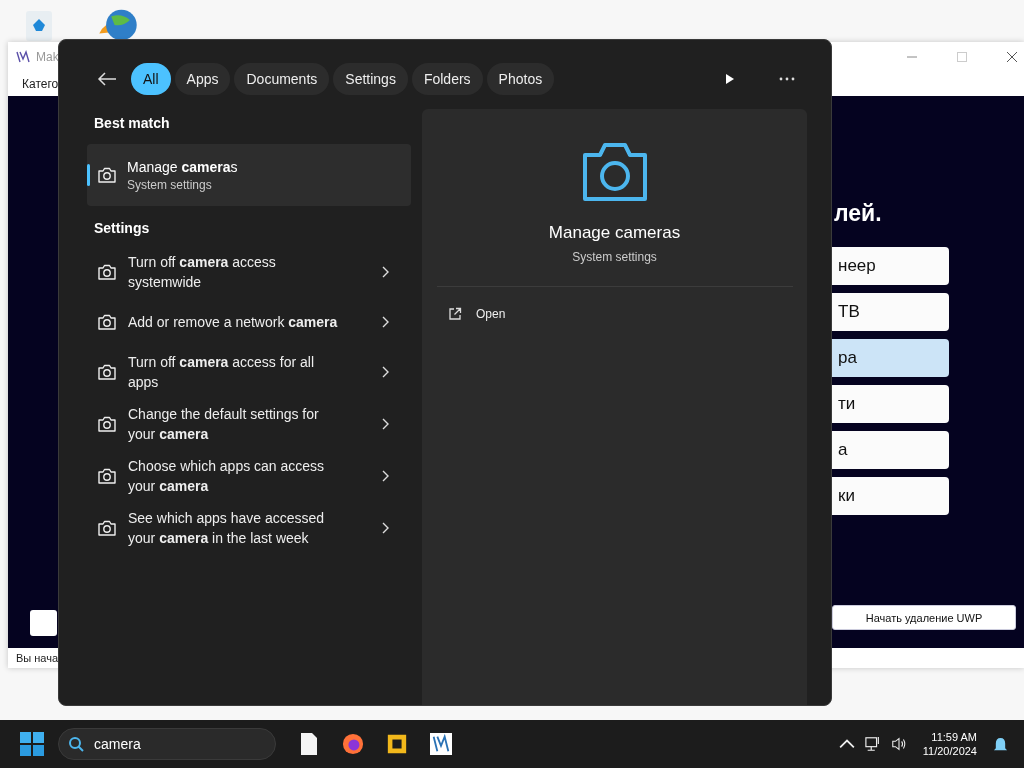  What do you see at coordinates (37, 658) in the screenshot?
I see `status-text: Вы нача` at bounding box center [37, 658].